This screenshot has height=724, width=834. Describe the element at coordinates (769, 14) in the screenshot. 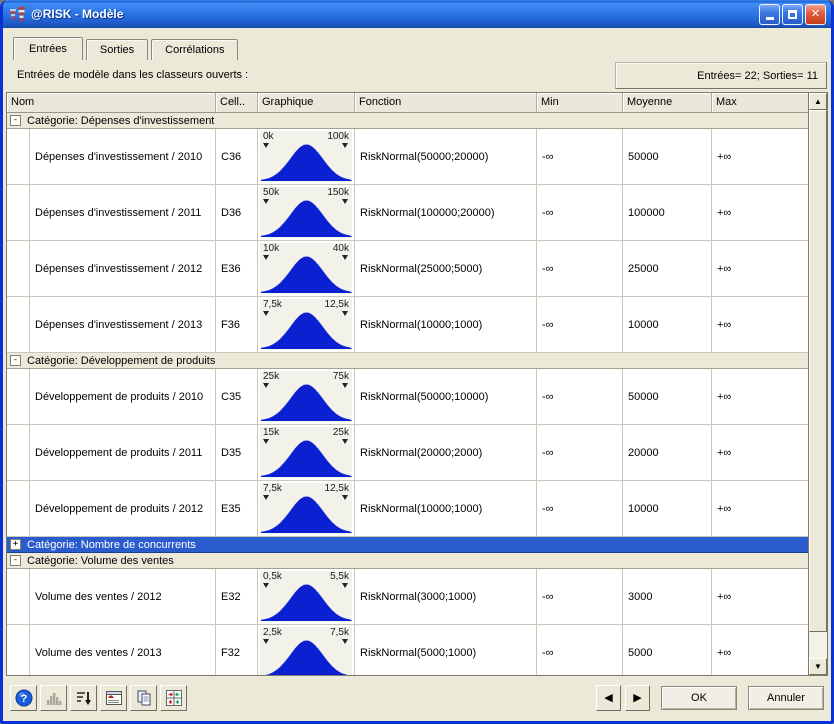

I see `minimize-button` at that location.